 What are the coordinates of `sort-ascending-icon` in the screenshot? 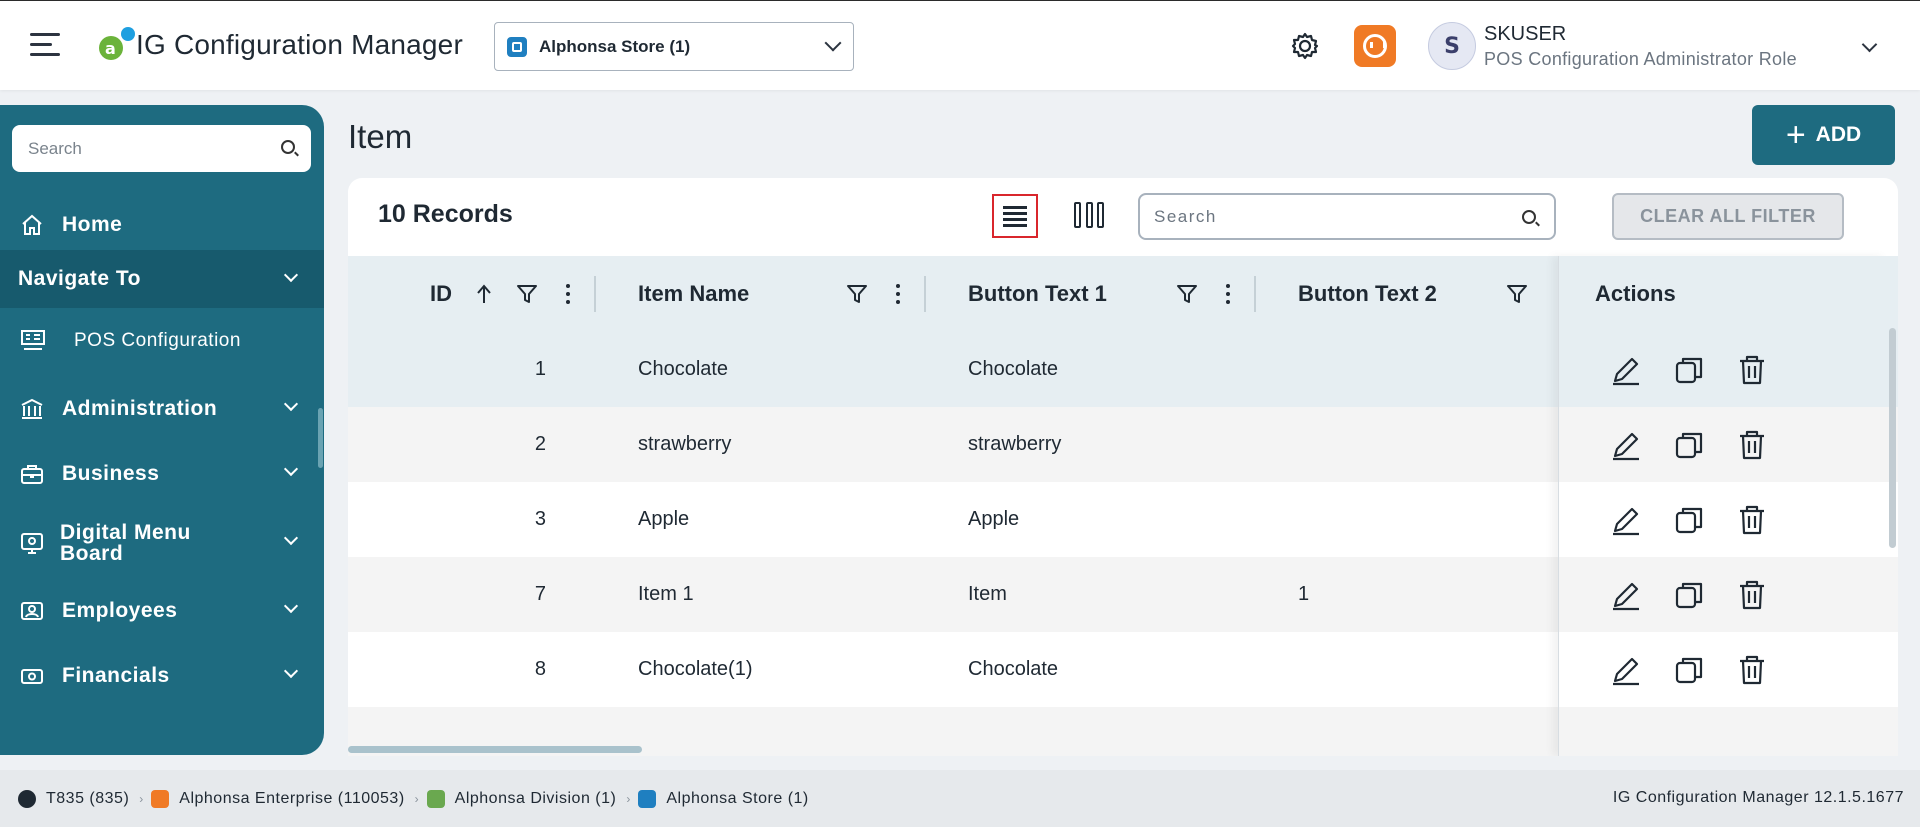 It's located at (484, 294).